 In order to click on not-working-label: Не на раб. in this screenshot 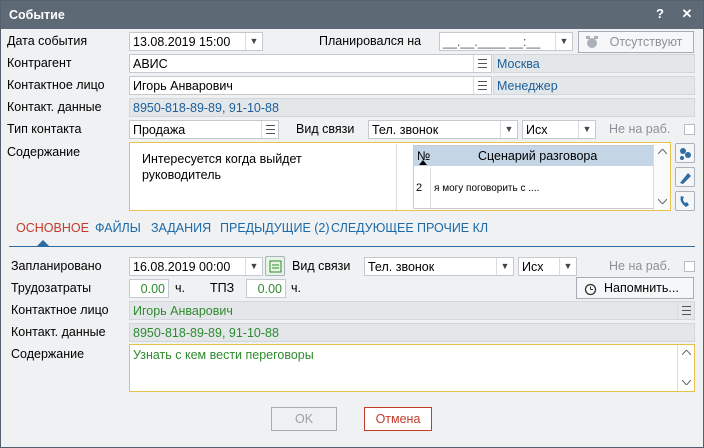, I will do `click(640, 129)`.